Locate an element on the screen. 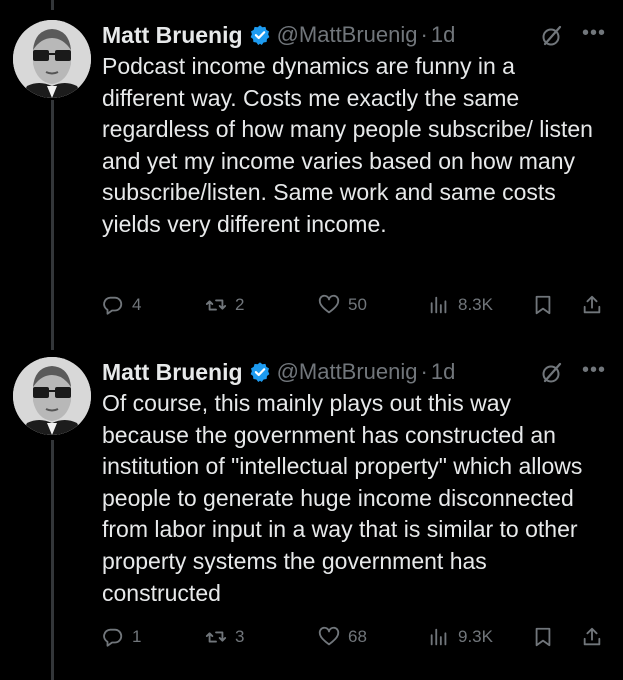 This screenshot has width=623, height=680. views-button: 9.3K is located at coordinates (460, 637).